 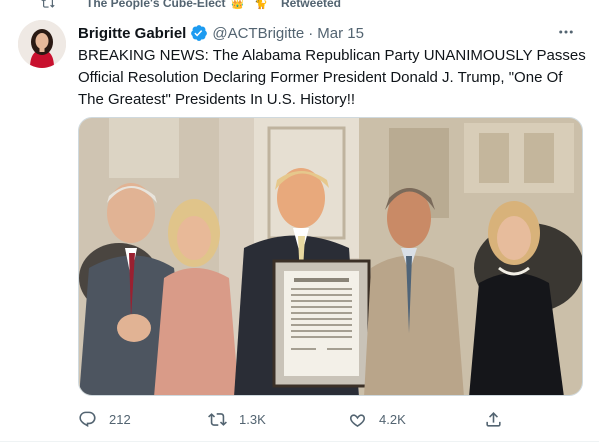 What do you see at coordinates (104, 419) in the screenshot?
I see `reply-button: 212` at bounding box center [104, 419].